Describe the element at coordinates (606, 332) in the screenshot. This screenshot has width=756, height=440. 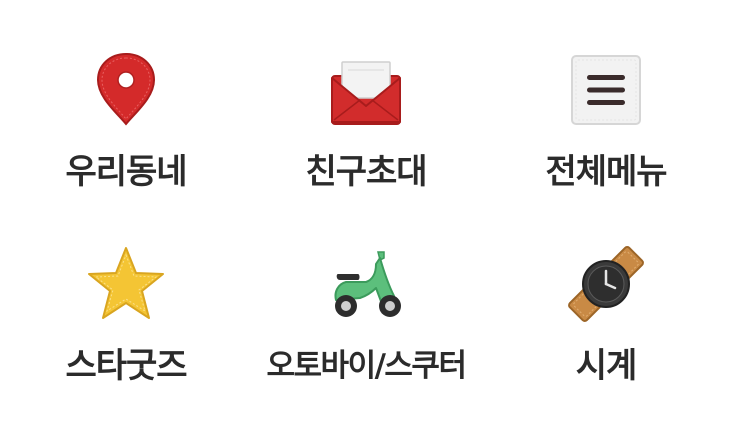
I see `menu-item-watch: 시계` at that location.